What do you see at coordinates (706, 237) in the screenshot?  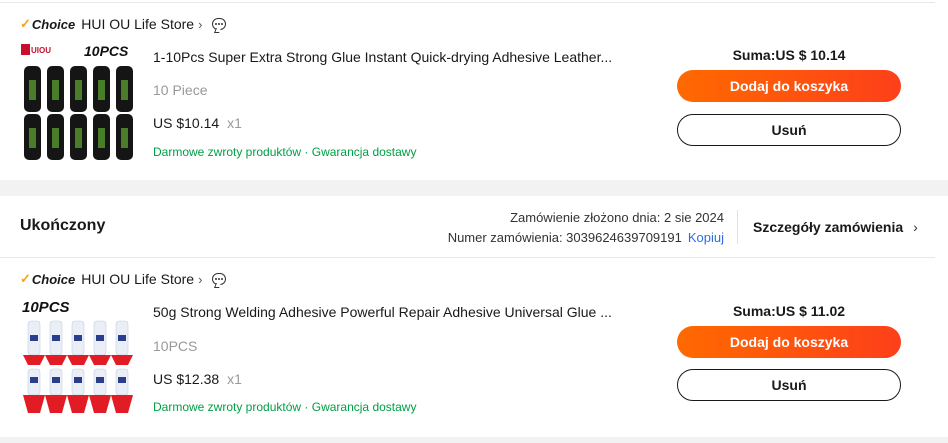 I see `copy-button: Kopiuj` at bounding box center [706, 237].